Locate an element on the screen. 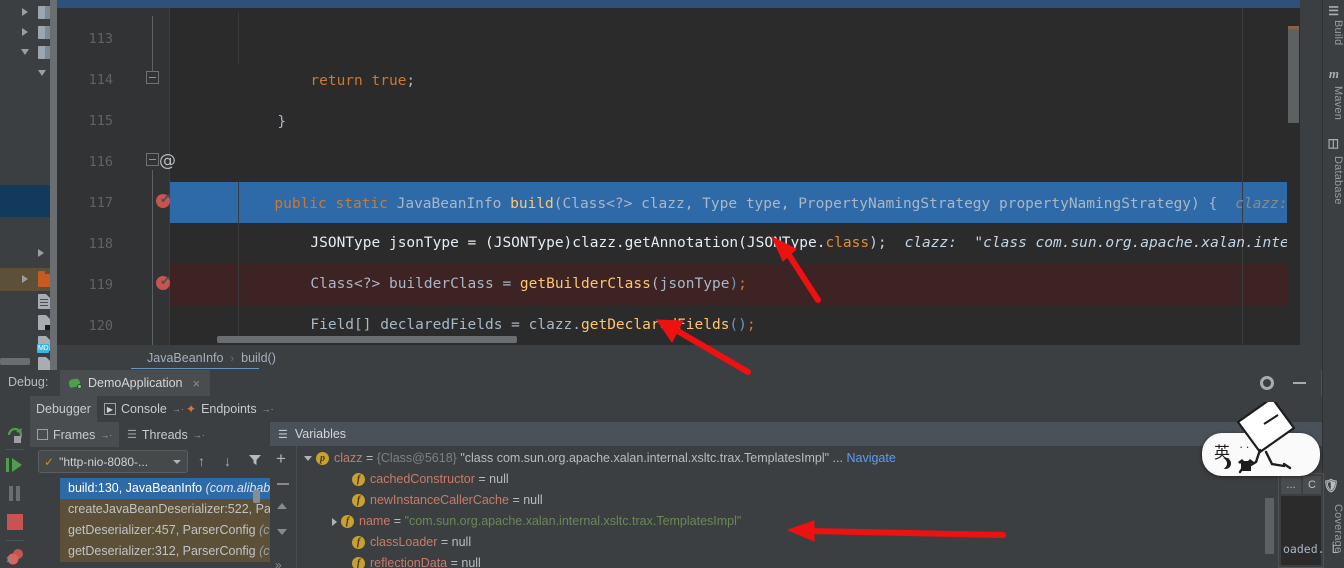  remove-icon is located at coordinates (283, 484).